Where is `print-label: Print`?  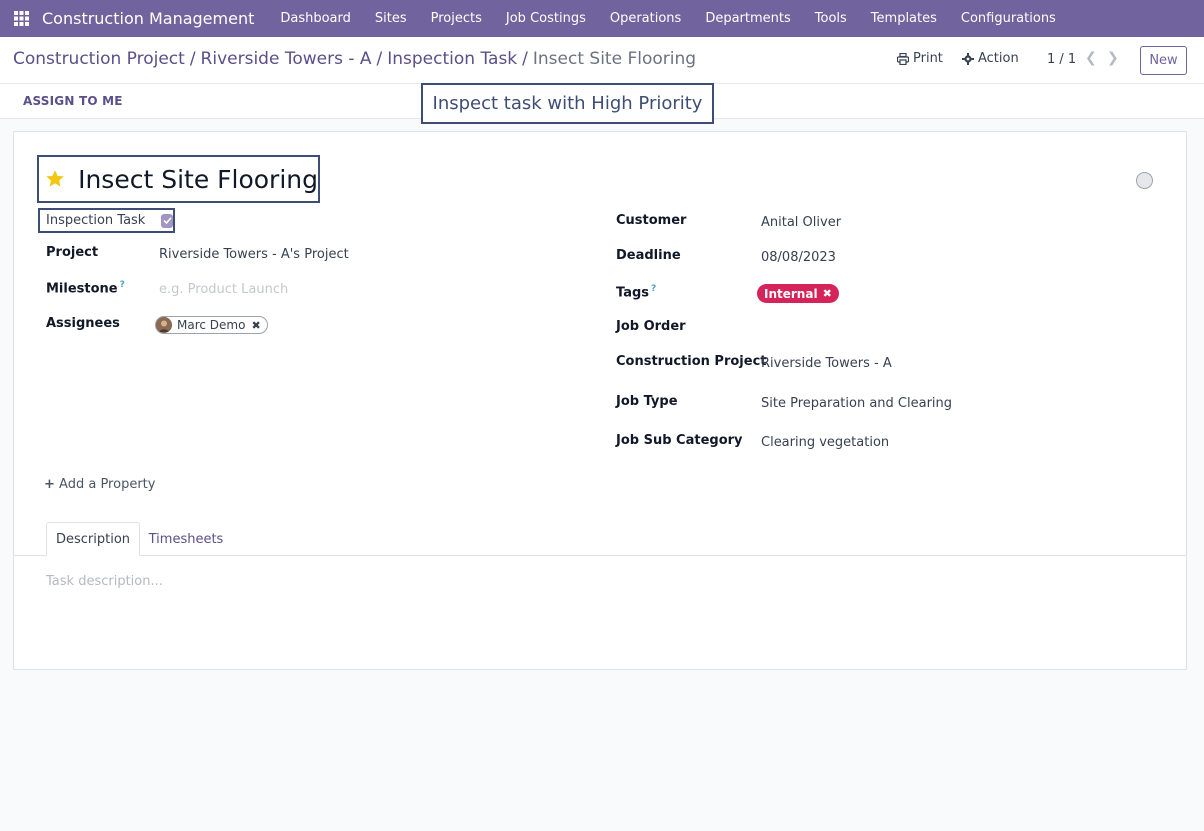 print-label: Print is located at coordinates (928, 58).